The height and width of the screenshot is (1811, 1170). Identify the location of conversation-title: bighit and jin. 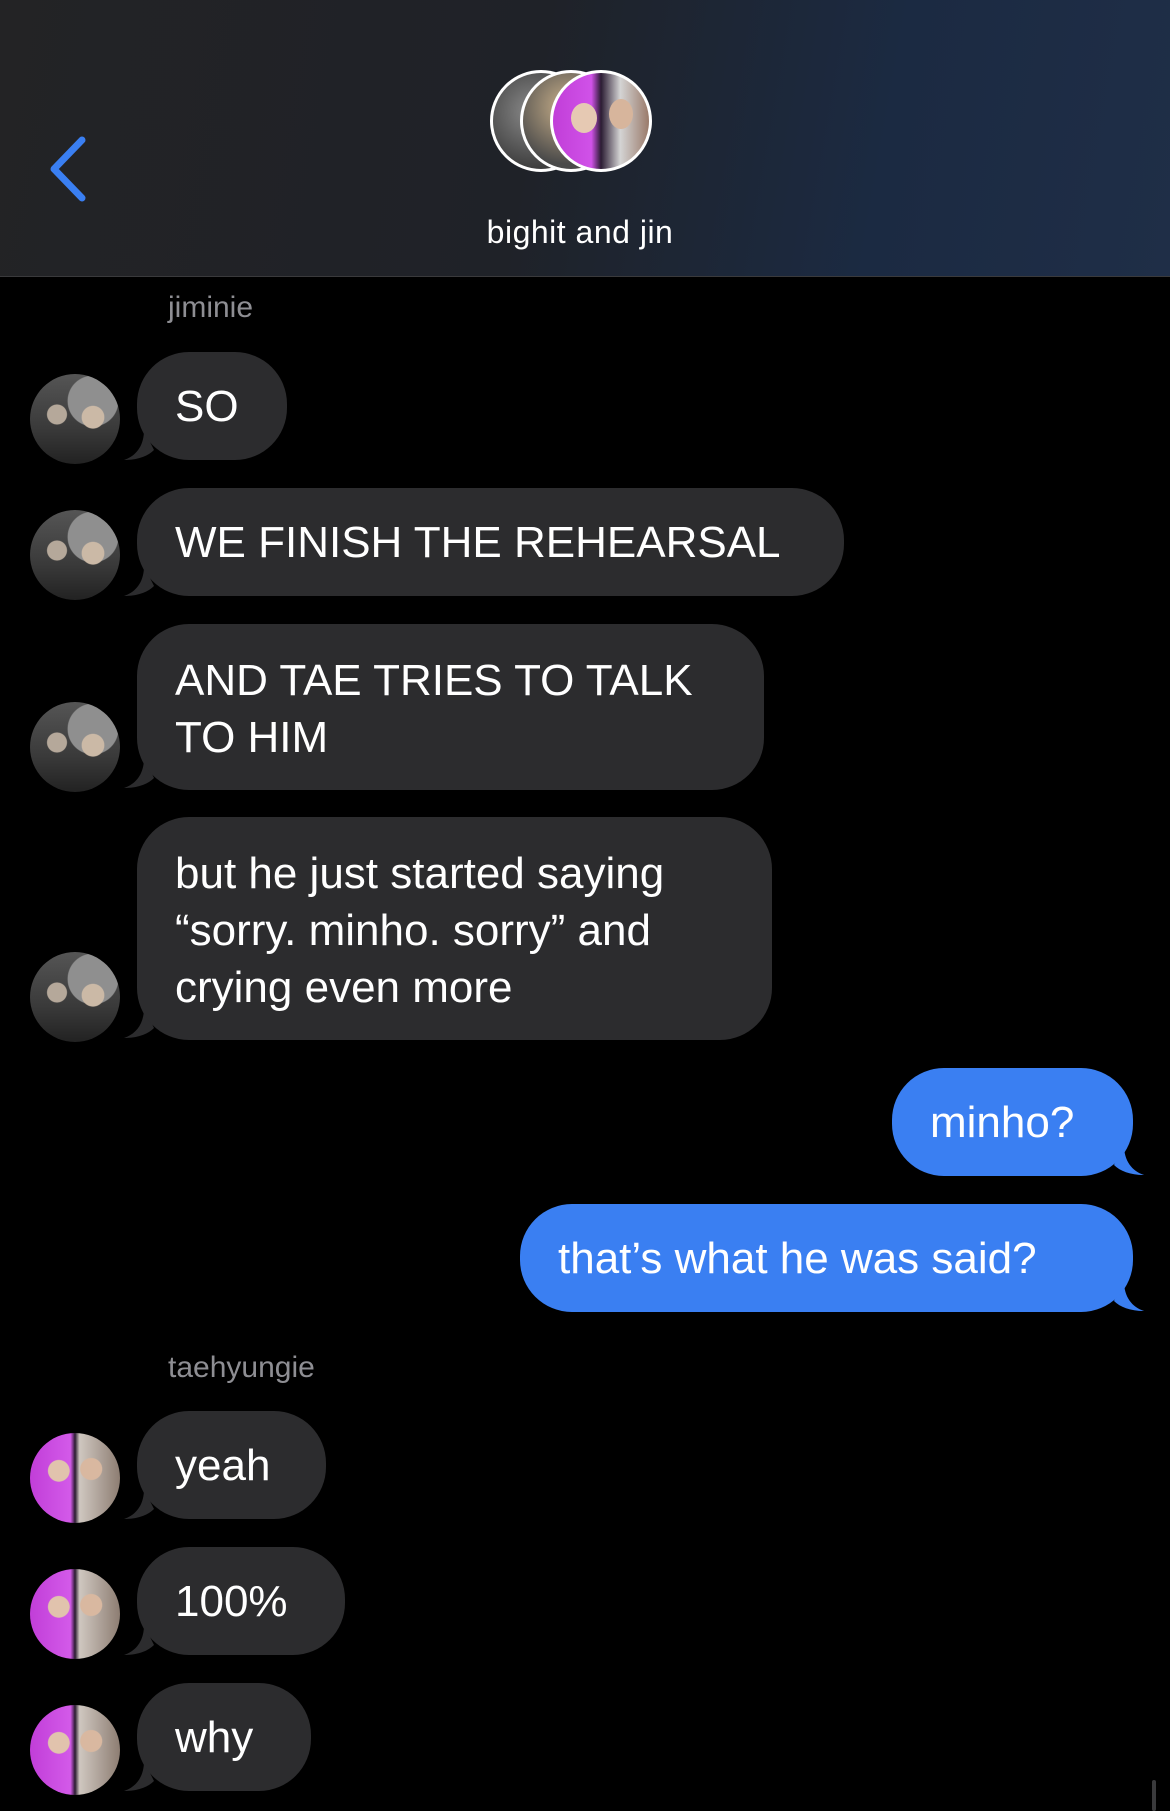
(580, 232).